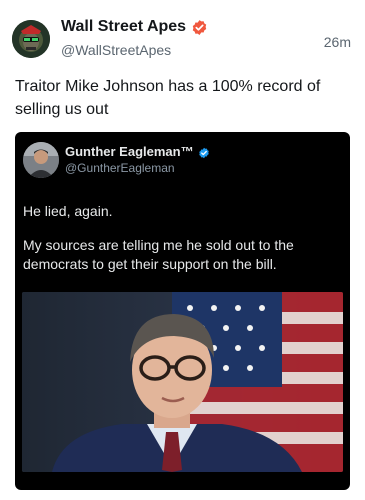  What do you see at coordinates (68, 211) in the screenshot?
I see `quoted-text-line-1: He lied, again.` at bounding box center [68, 211].